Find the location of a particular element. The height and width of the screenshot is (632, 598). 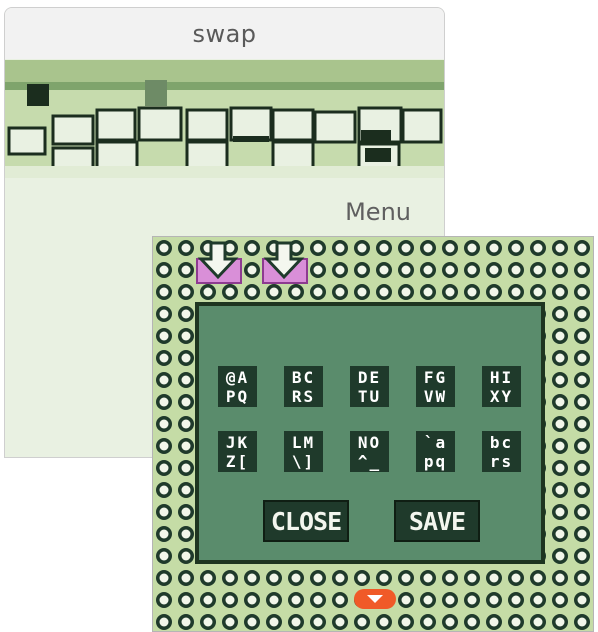

key-top: JK is located at coordinates (237, 442).